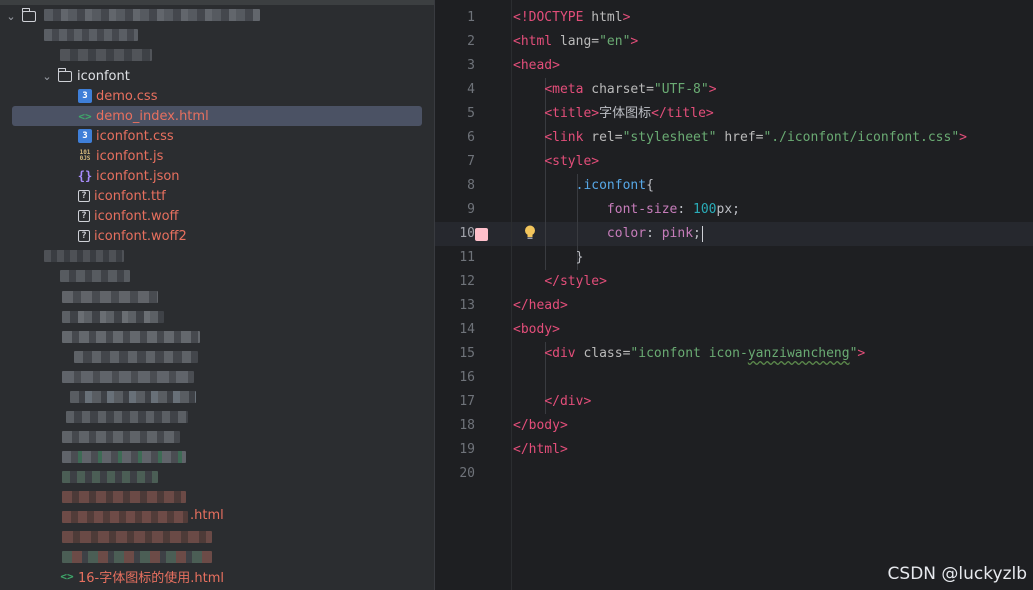  What do you see at coordinates (471, 41) in the screenshot?
I see `line-number: 2` at bounding box center [471, 41].